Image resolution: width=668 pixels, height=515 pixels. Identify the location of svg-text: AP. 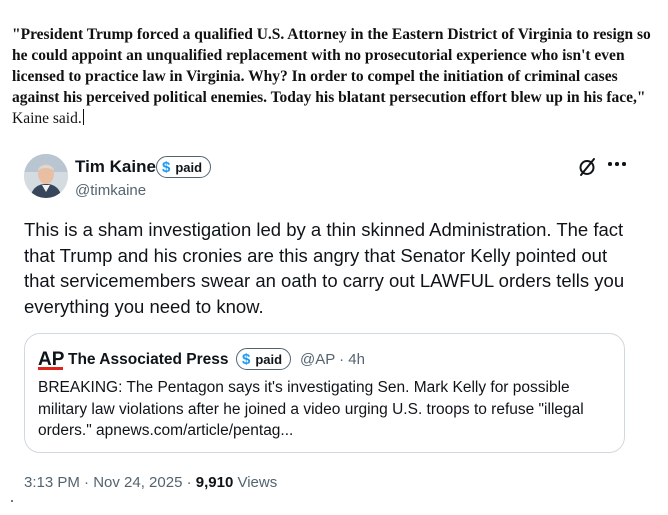
(51, 359).